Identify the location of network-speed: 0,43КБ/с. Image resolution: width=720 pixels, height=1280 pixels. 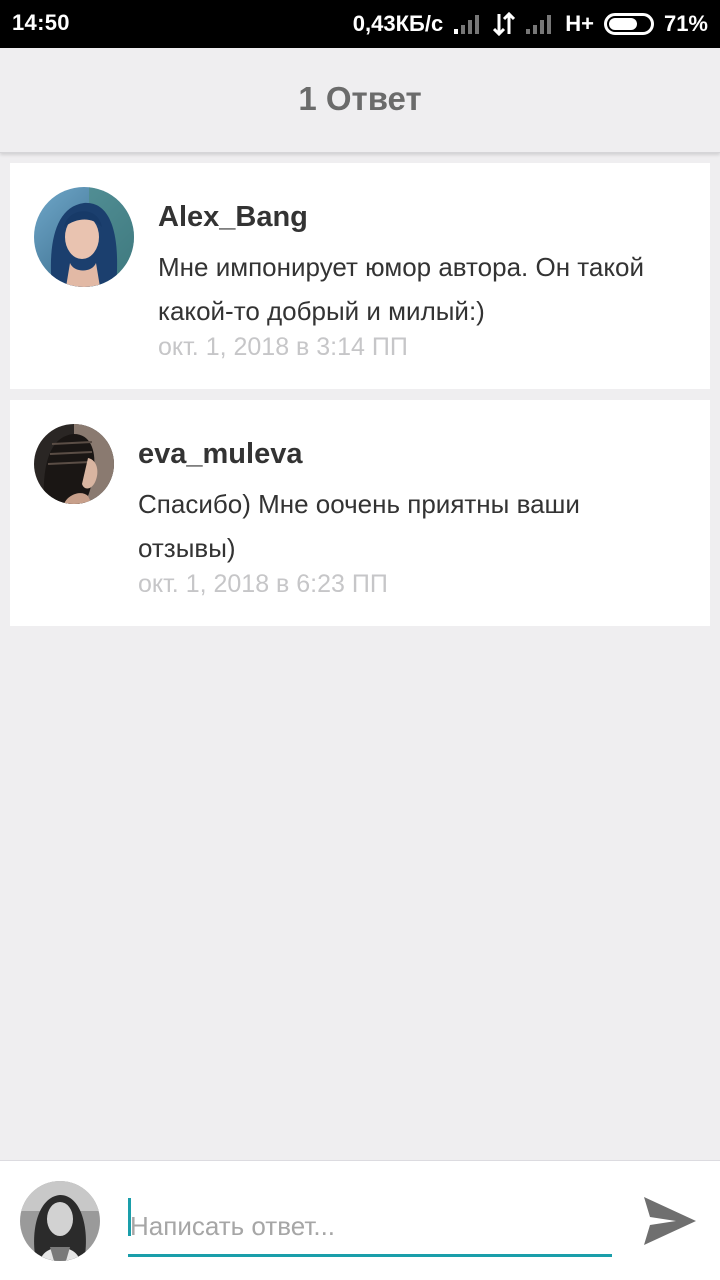
(398, 23).